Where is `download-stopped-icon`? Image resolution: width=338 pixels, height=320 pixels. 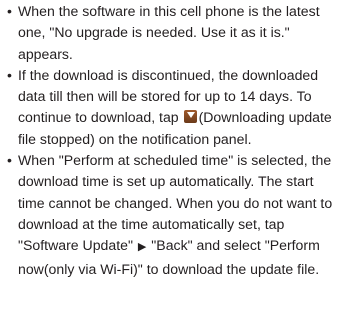 download-stopped-icon is located at coordinates (190, 117).